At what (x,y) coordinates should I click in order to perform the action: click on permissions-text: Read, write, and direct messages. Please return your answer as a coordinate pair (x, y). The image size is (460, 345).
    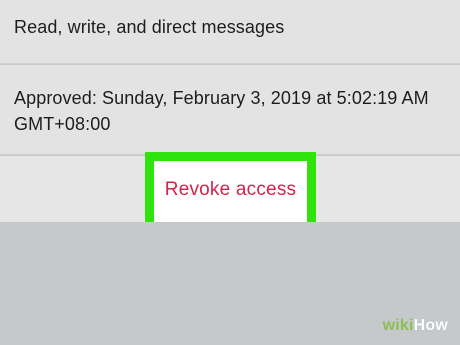
    Looking at the image, I should click on (149, 27).